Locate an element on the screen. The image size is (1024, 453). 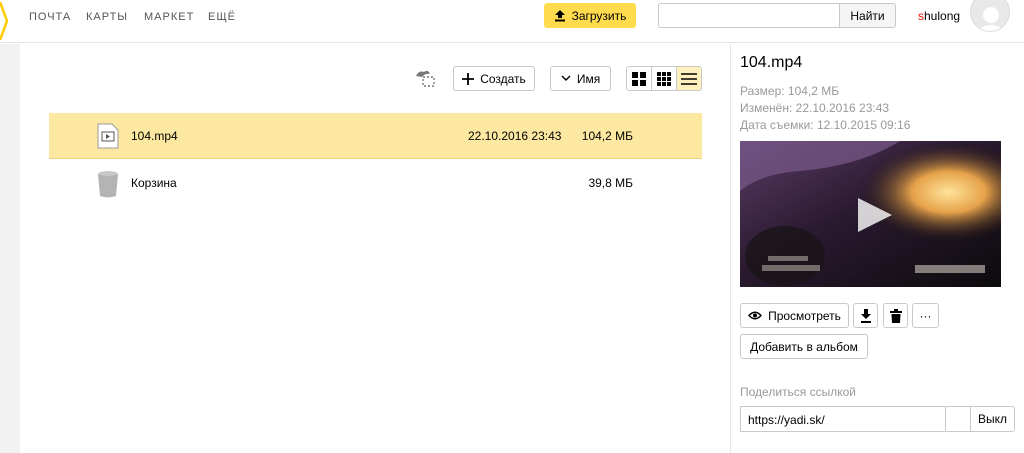
download-icon is located at coordinates (865, 315).